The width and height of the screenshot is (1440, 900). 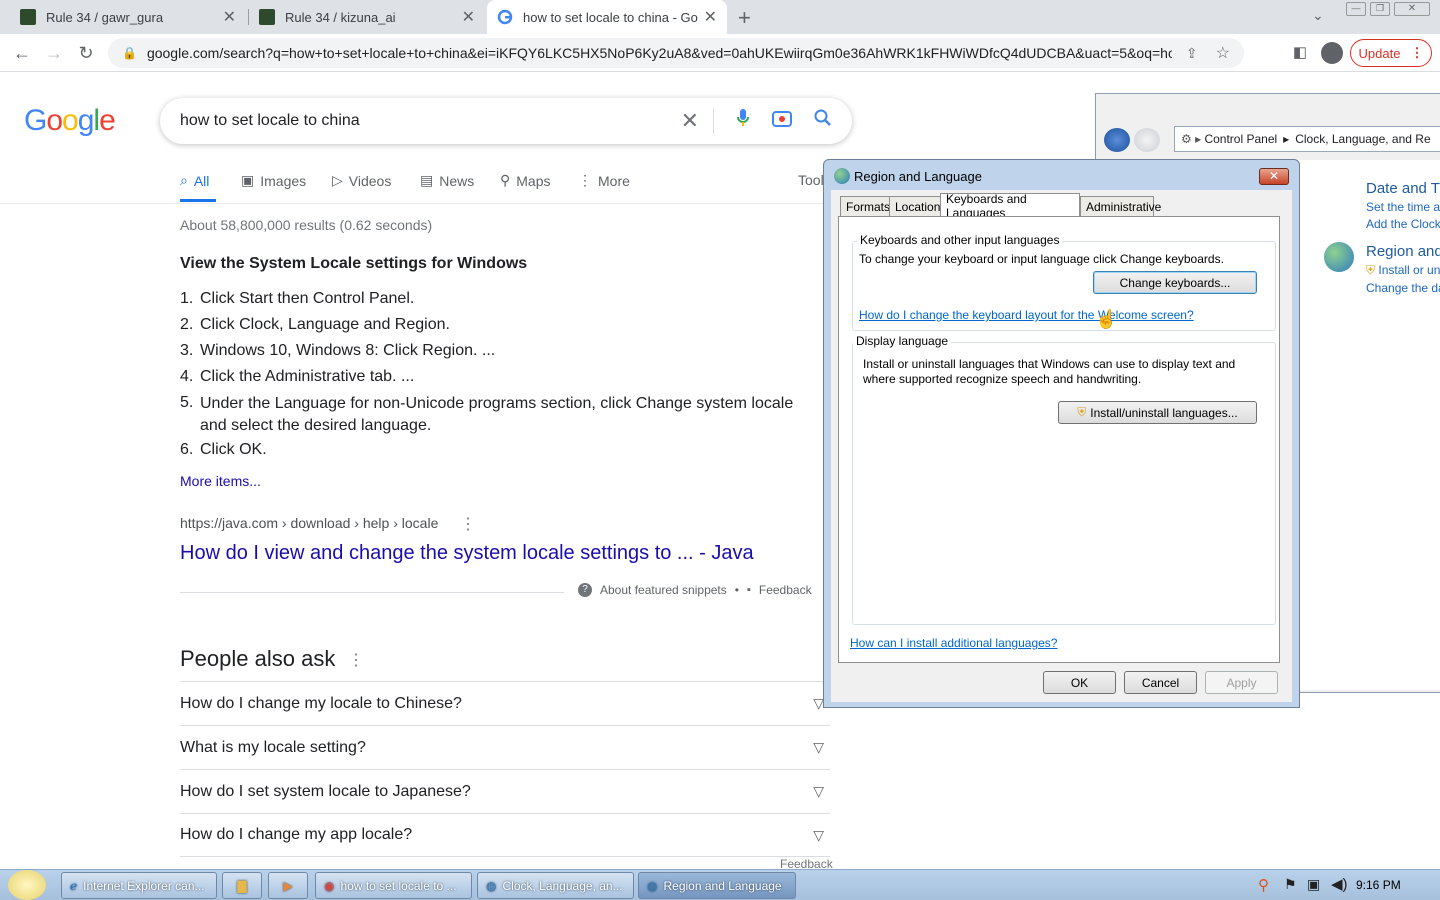 What do you see at coordinates (823, 121) in the screenshot?
I see `search-icon` at bounding box center [823, 121].